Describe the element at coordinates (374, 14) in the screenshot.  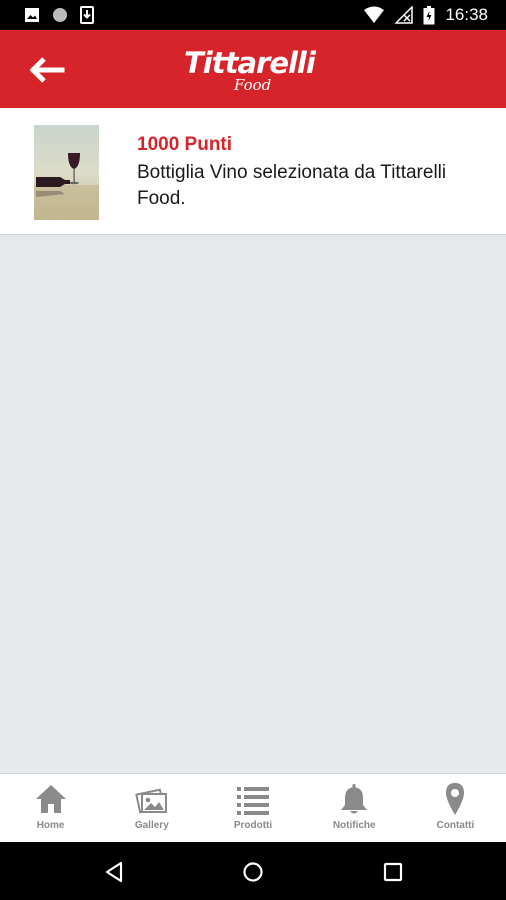
I see `wifi-icon` at that location.